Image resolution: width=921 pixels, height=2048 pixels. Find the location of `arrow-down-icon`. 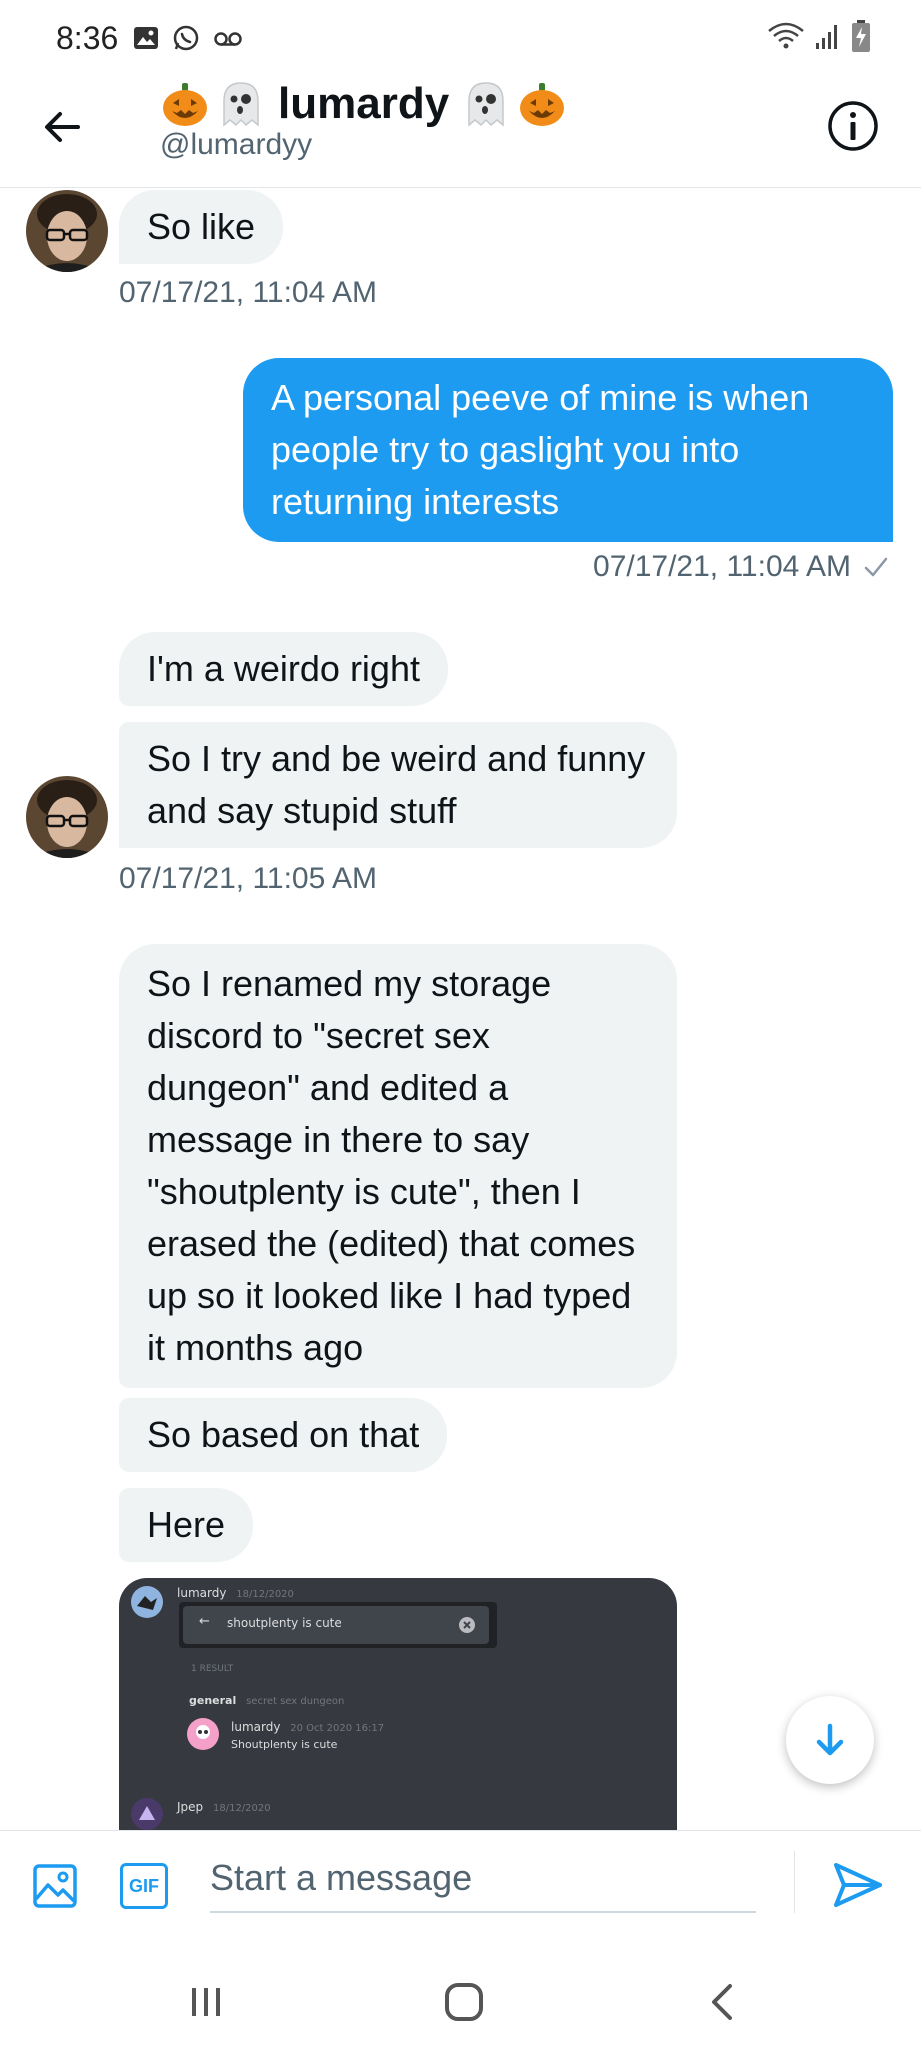

arrow-down-icon is located at coordinates (830, 1739).